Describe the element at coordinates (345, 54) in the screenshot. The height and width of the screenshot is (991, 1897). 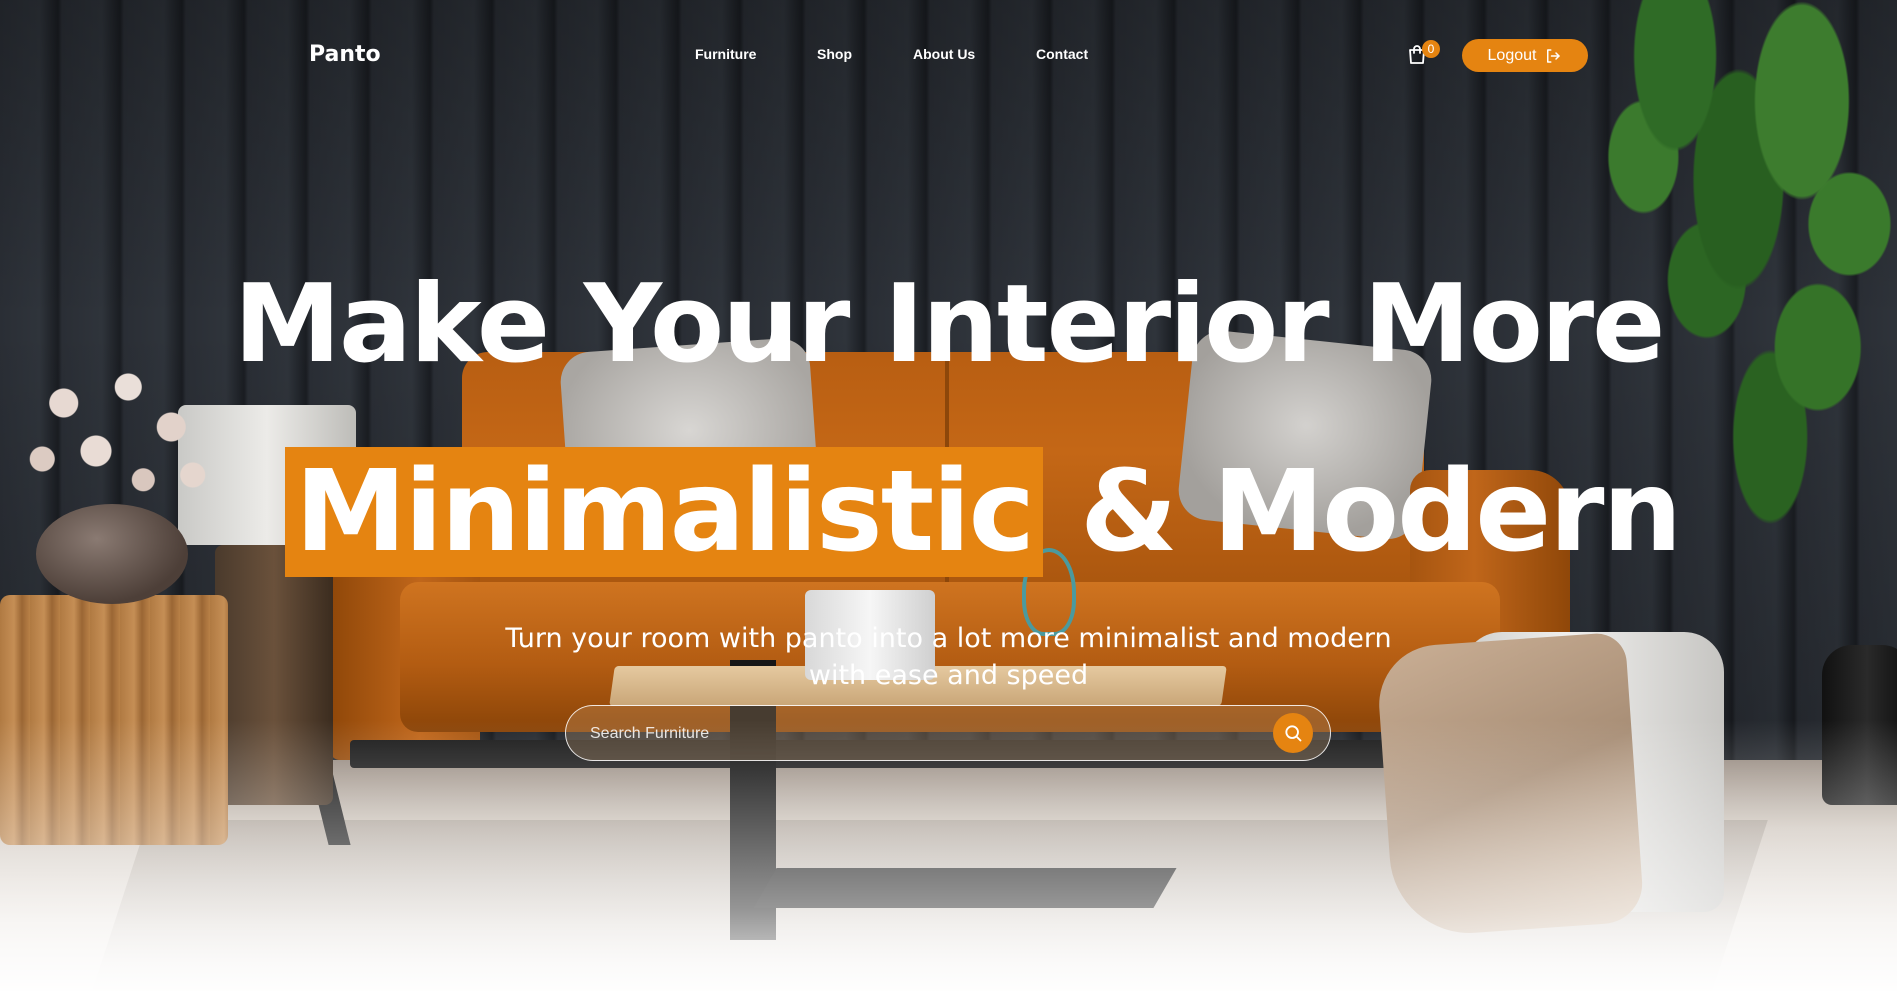
I see `brand-logo: Panto` at that location.